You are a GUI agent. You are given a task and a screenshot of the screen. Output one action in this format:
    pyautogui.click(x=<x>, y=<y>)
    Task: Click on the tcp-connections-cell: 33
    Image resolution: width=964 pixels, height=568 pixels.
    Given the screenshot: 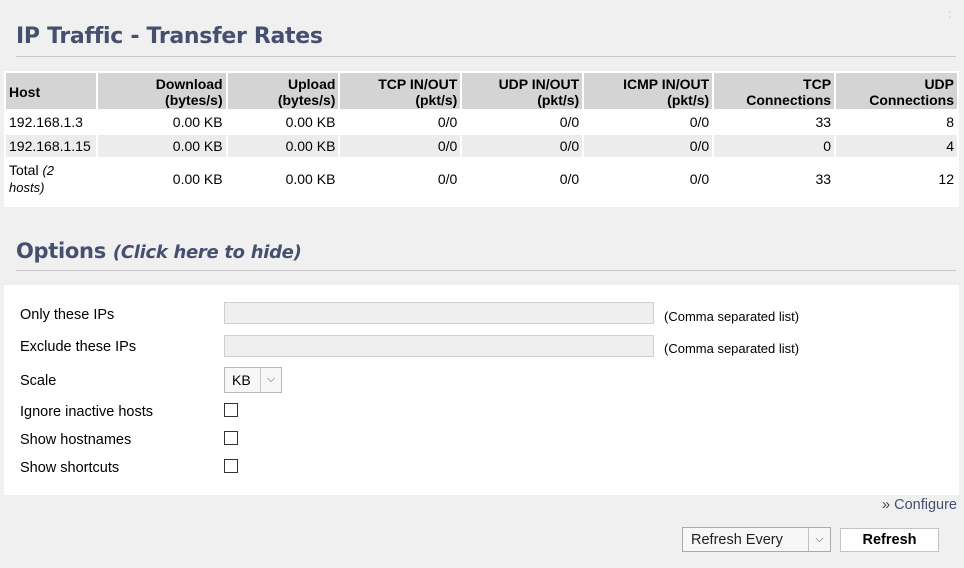 What is the action you would take?
    pyautogui.click(x=823, y=122)
    